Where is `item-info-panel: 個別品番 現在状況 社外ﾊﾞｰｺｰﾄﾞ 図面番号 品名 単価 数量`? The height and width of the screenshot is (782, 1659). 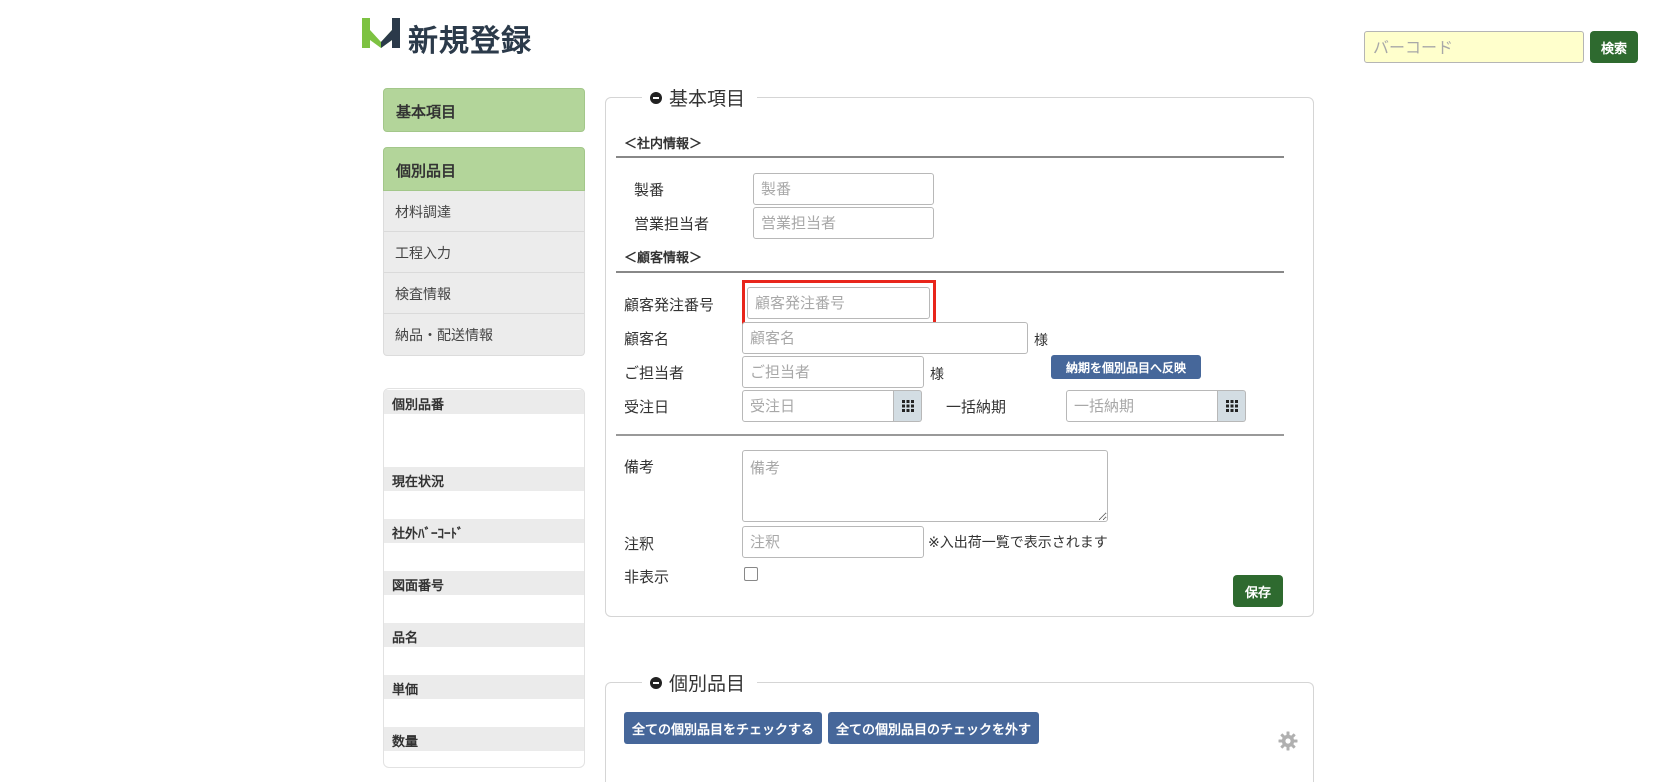 item-info-panel: 個別品番 現在状況 社外ﾊﾞｰｺｰﾄﾞ 図面番号 品名 単価 数量 is located at coordinates (484, 578).